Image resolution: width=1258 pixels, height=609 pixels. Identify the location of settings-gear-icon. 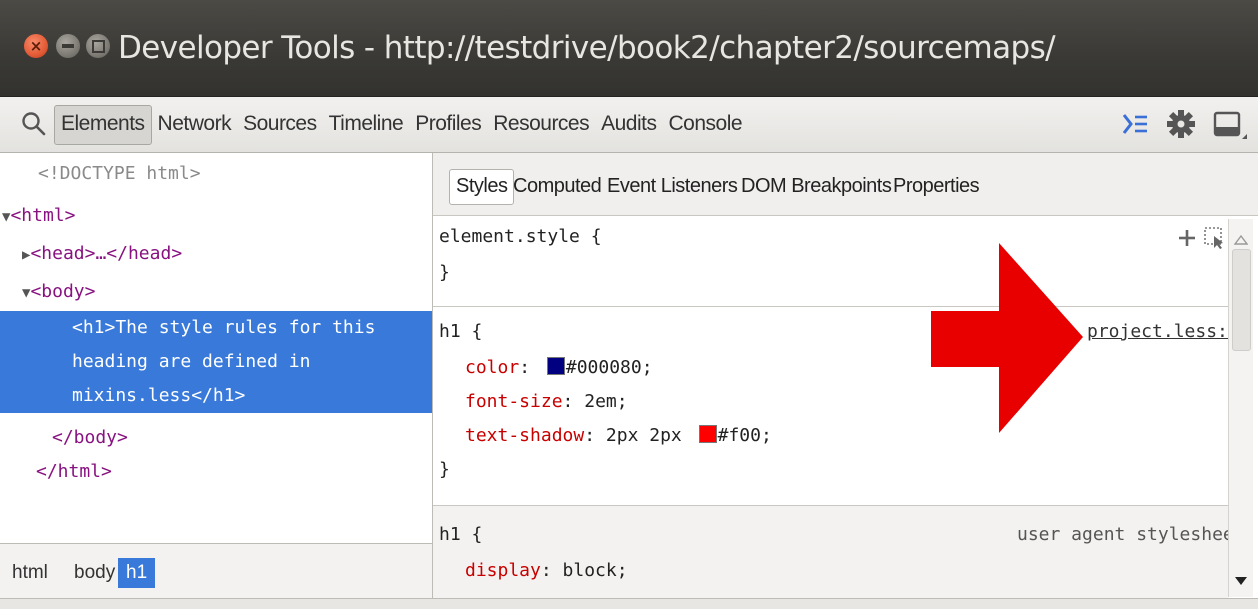
(1181, 124).